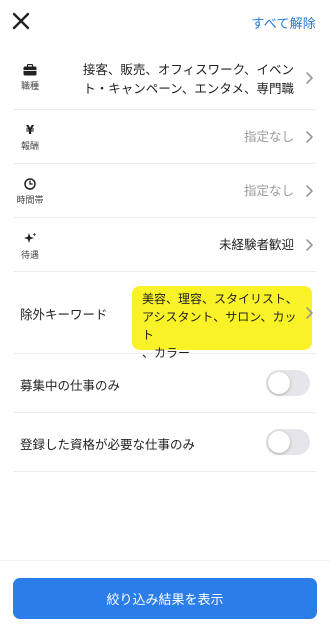  Describe the element at coordinates (29, 87) in the screenshot. I see `filter-label-job-type: 職種` at that location.